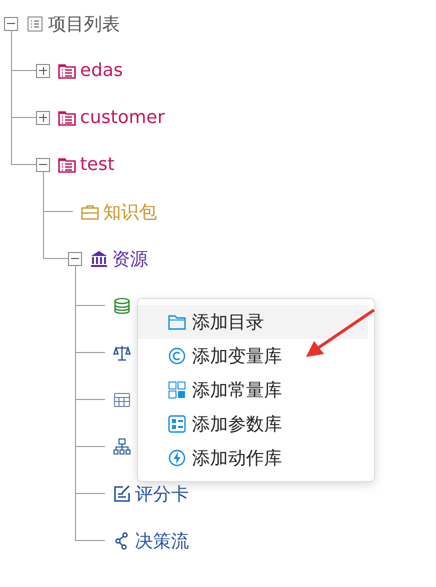 The height and width of the screenshot is (587, 436). I want to click on lightning-icon, so click(177, 458).